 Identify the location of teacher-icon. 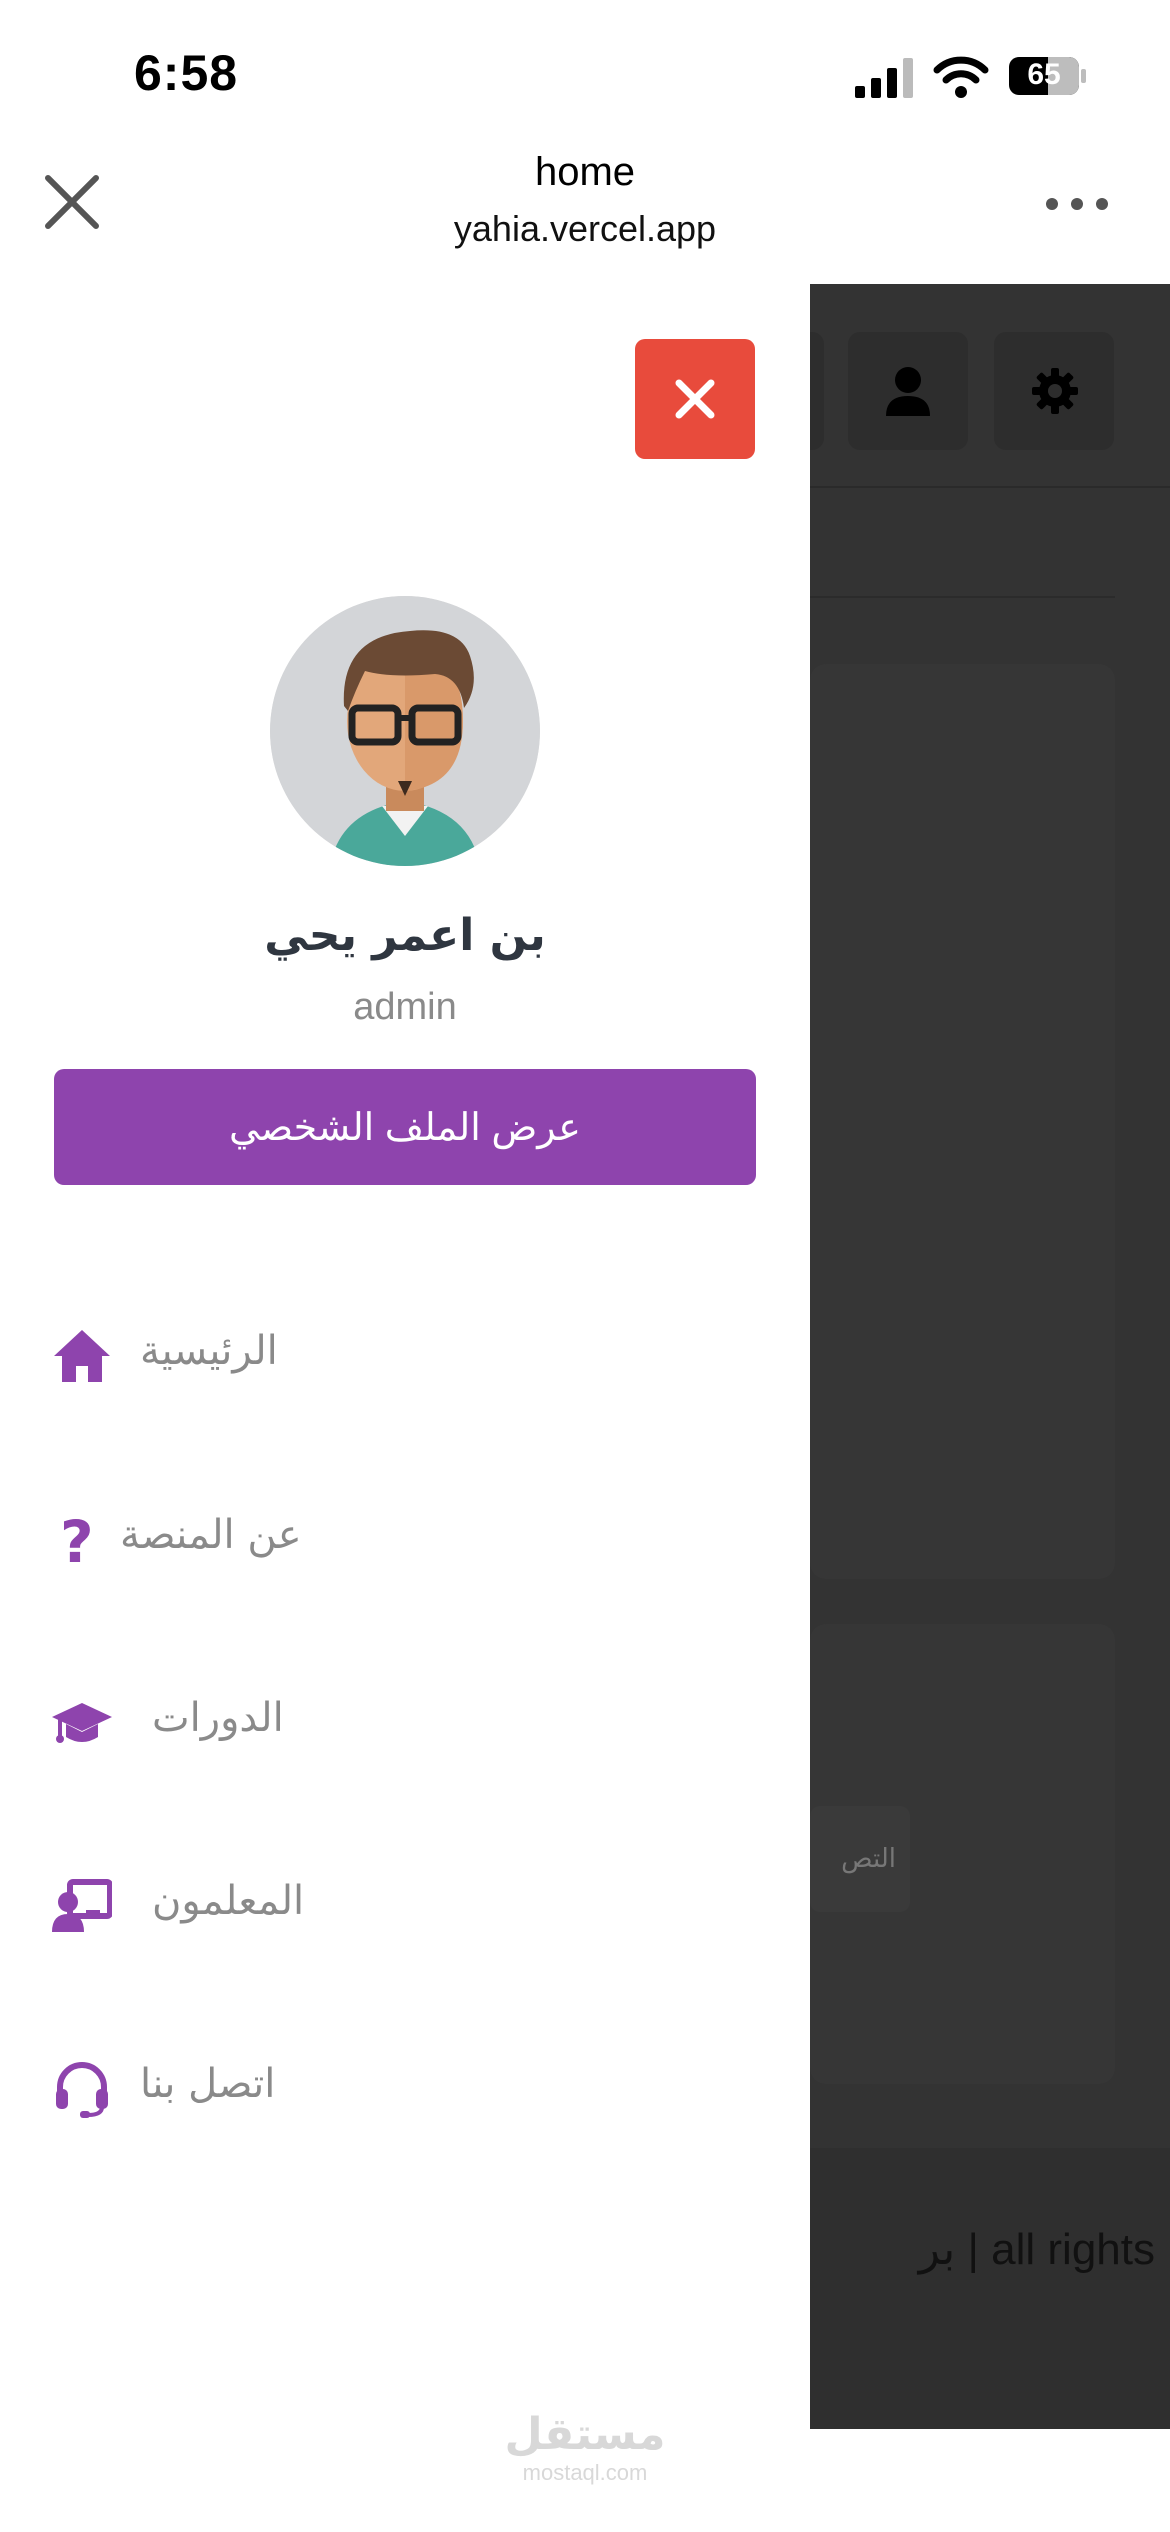
(82, 1905).